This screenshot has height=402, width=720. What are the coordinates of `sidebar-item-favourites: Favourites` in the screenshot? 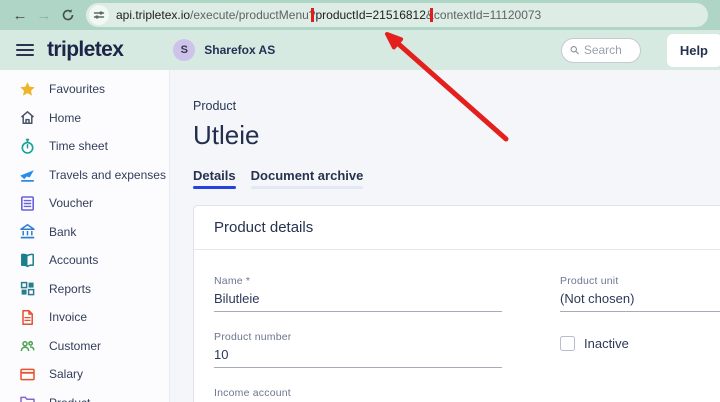 It's located at (84, 89).